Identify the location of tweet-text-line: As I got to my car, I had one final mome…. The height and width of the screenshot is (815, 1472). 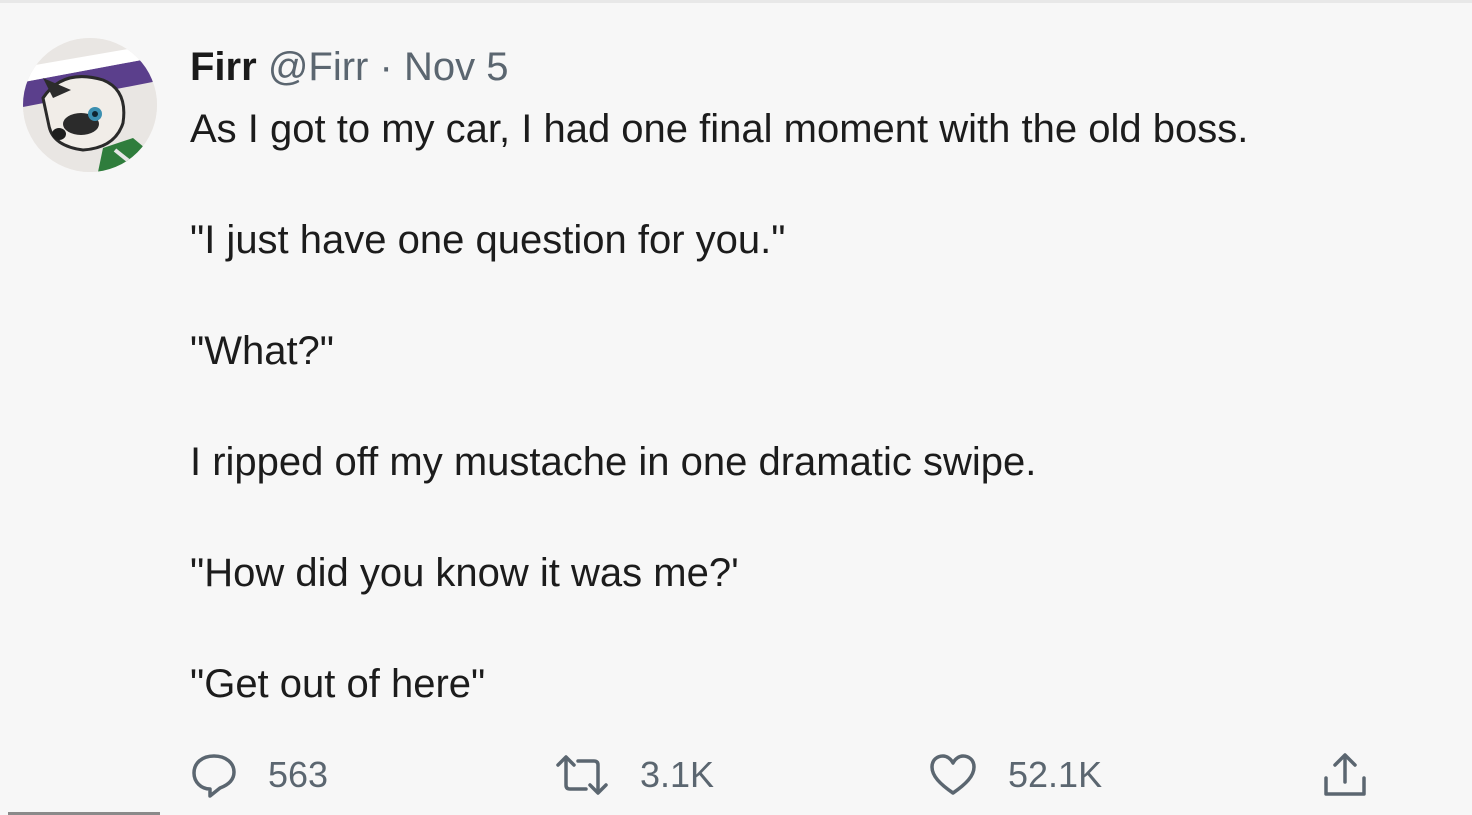
(719, 129).